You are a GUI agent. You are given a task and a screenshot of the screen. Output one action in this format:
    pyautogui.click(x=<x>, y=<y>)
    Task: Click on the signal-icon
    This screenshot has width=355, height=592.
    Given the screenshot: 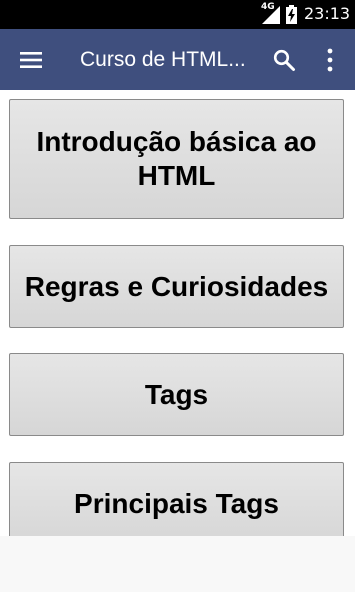 What is the action you would take?
    pyautogui.click(x=271, y=15)
    